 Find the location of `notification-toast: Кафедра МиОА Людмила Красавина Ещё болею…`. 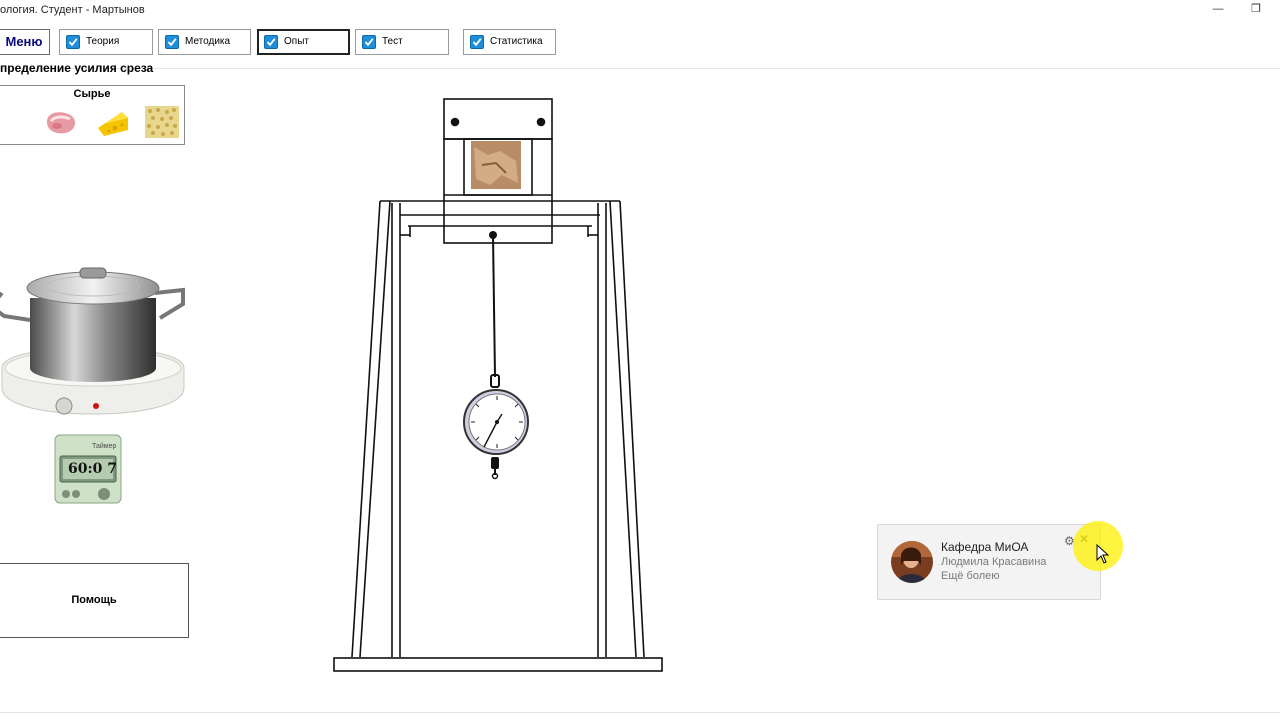

notification-toast: Кафедра МиОА Людмила Красавина Ещё болею… is located at coordinates (989, 562).